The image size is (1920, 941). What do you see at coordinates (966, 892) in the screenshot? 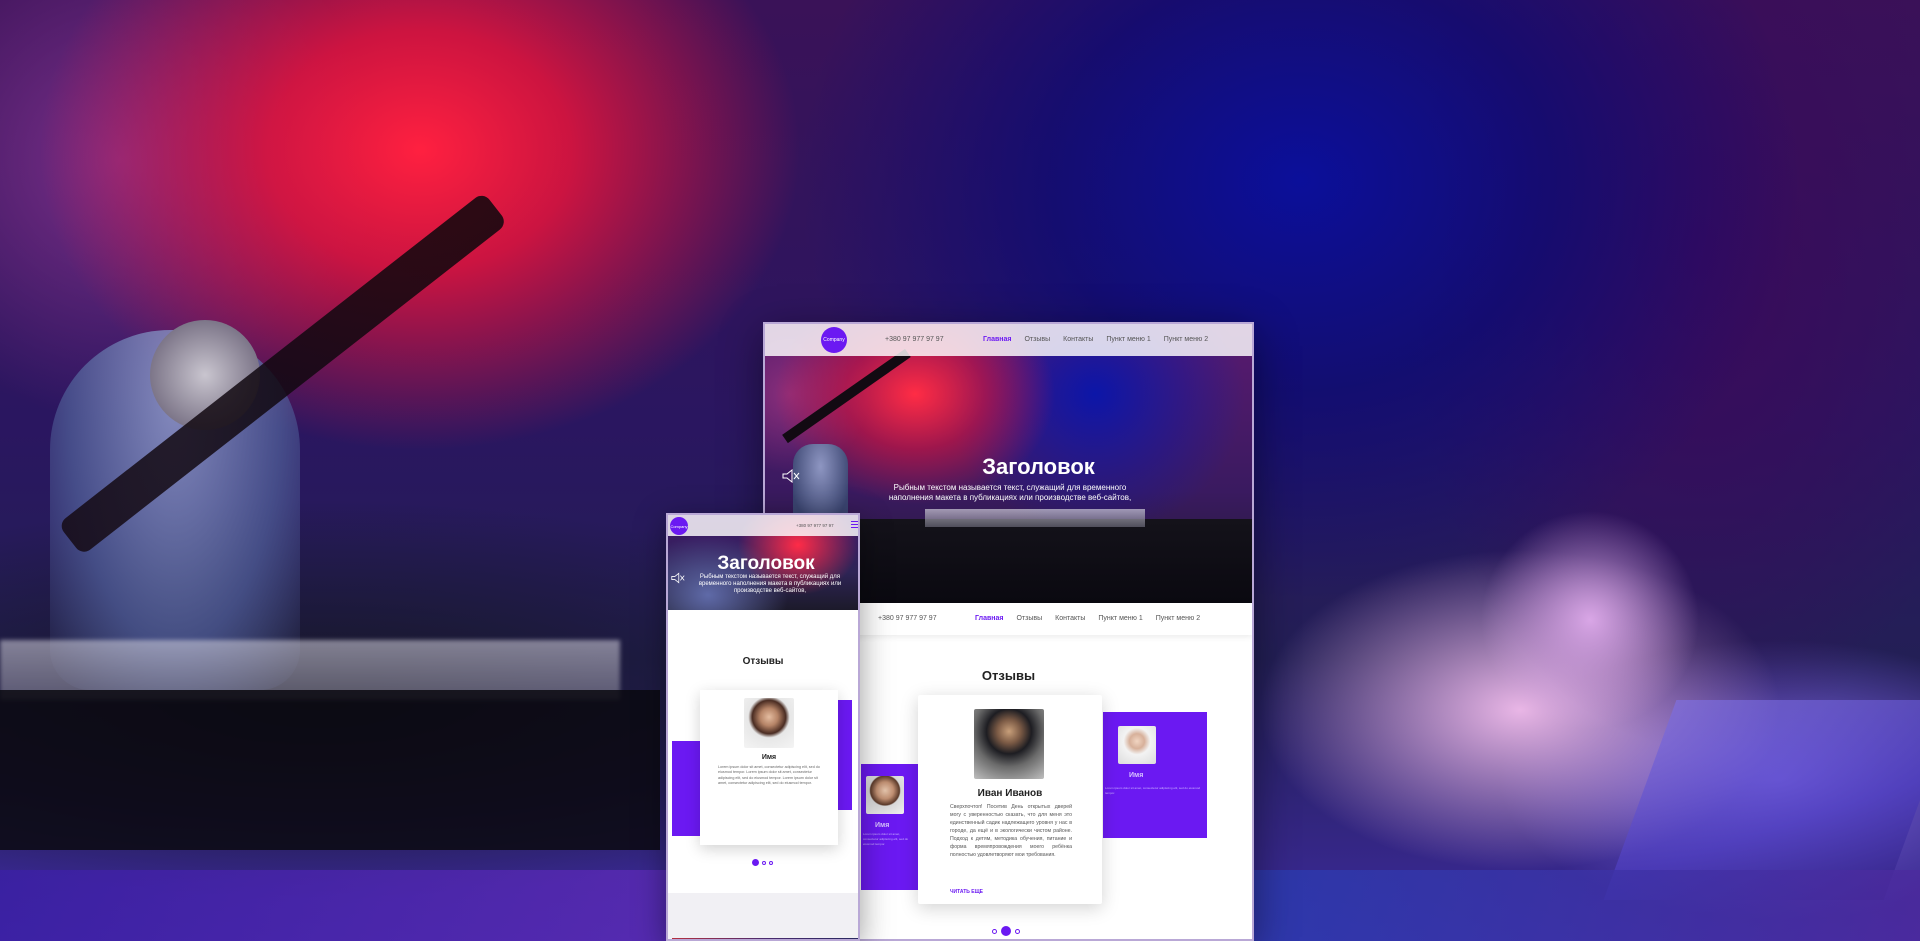
I see `read-more-link: ЧИТАТЬ ЕЩЕ` at bounding box center [966, 892].